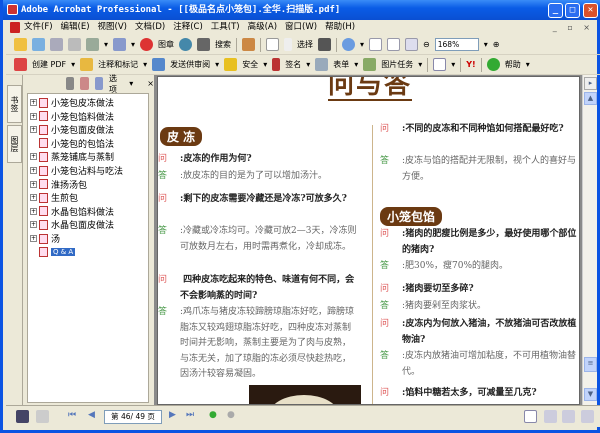 This screenshot has height=433, width=600. What do you see at coordinates (590, 10) in the screenshot?
I see `close-button: ✕` at bounding box center [590, 10].